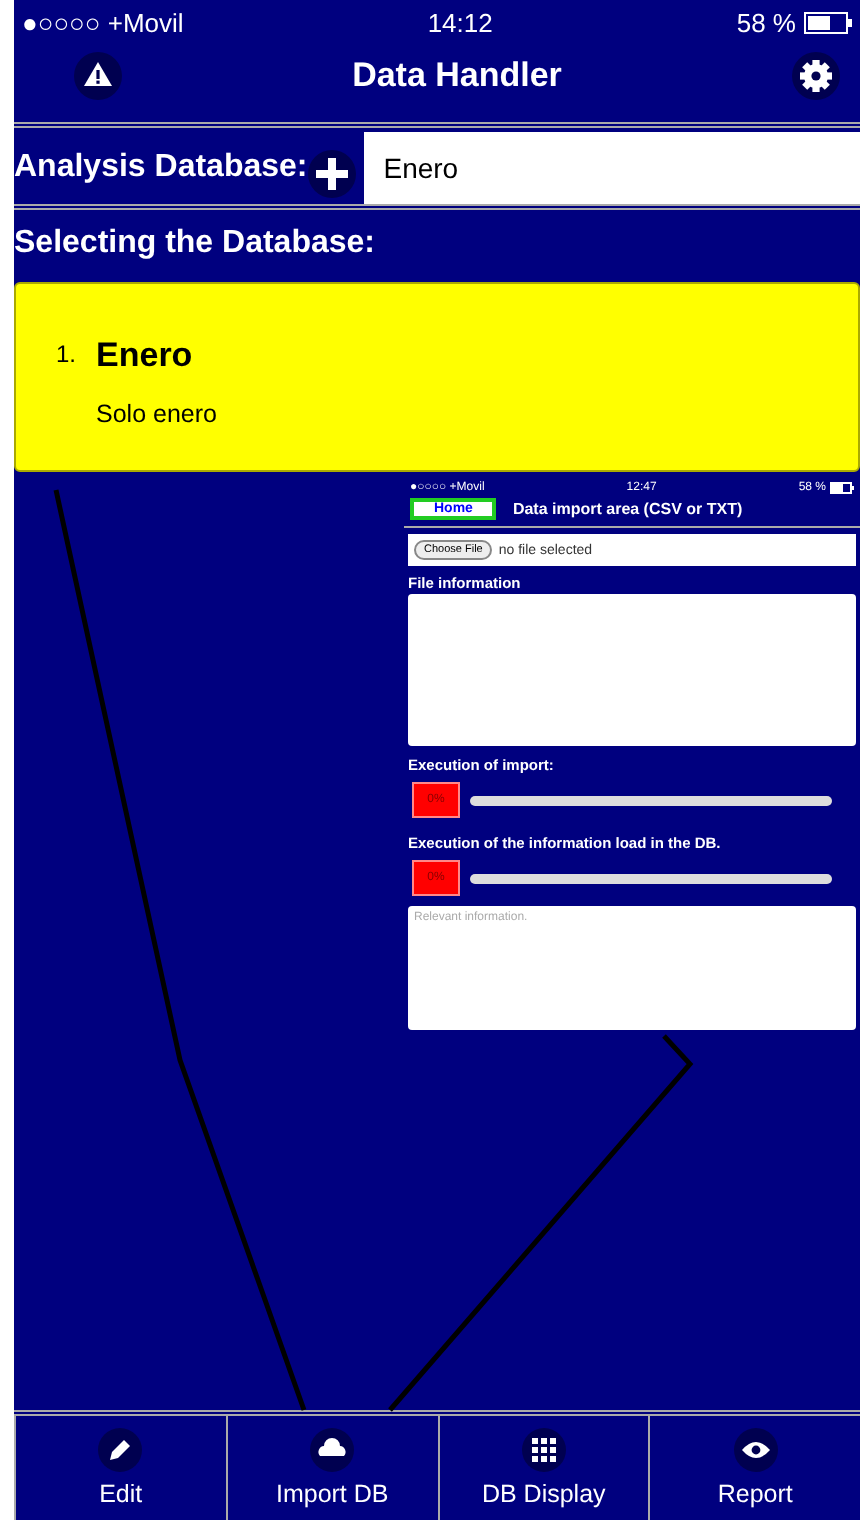  I want to click on cloud-icon, so click(332, 1450).